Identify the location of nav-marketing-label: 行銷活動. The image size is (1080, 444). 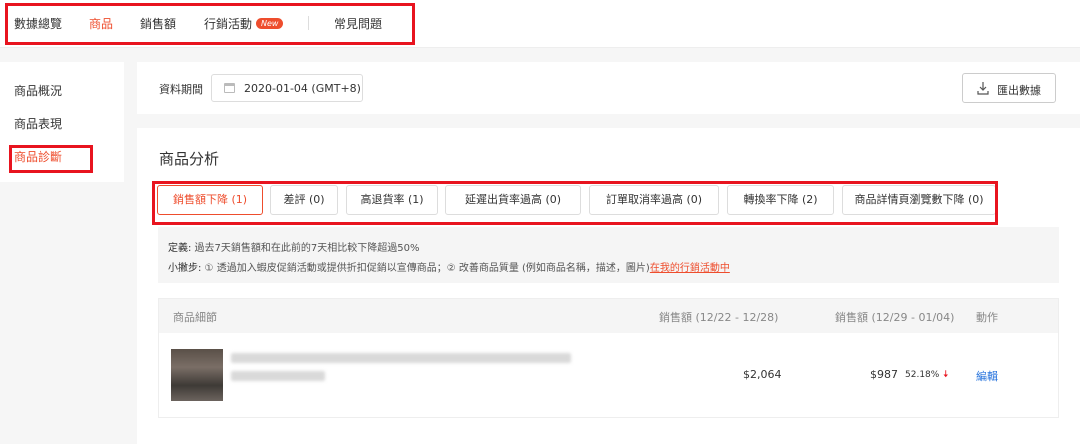
(228, 24).